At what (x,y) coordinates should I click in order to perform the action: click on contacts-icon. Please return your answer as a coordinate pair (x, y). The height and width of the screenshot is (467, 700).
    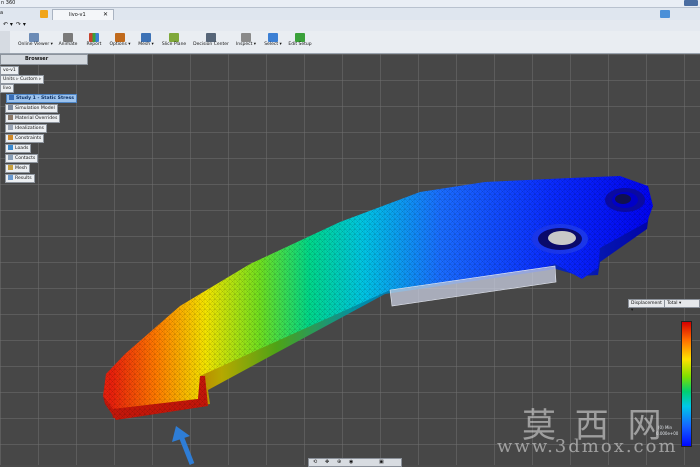
    Looking at the image, I should click on (10, 157).